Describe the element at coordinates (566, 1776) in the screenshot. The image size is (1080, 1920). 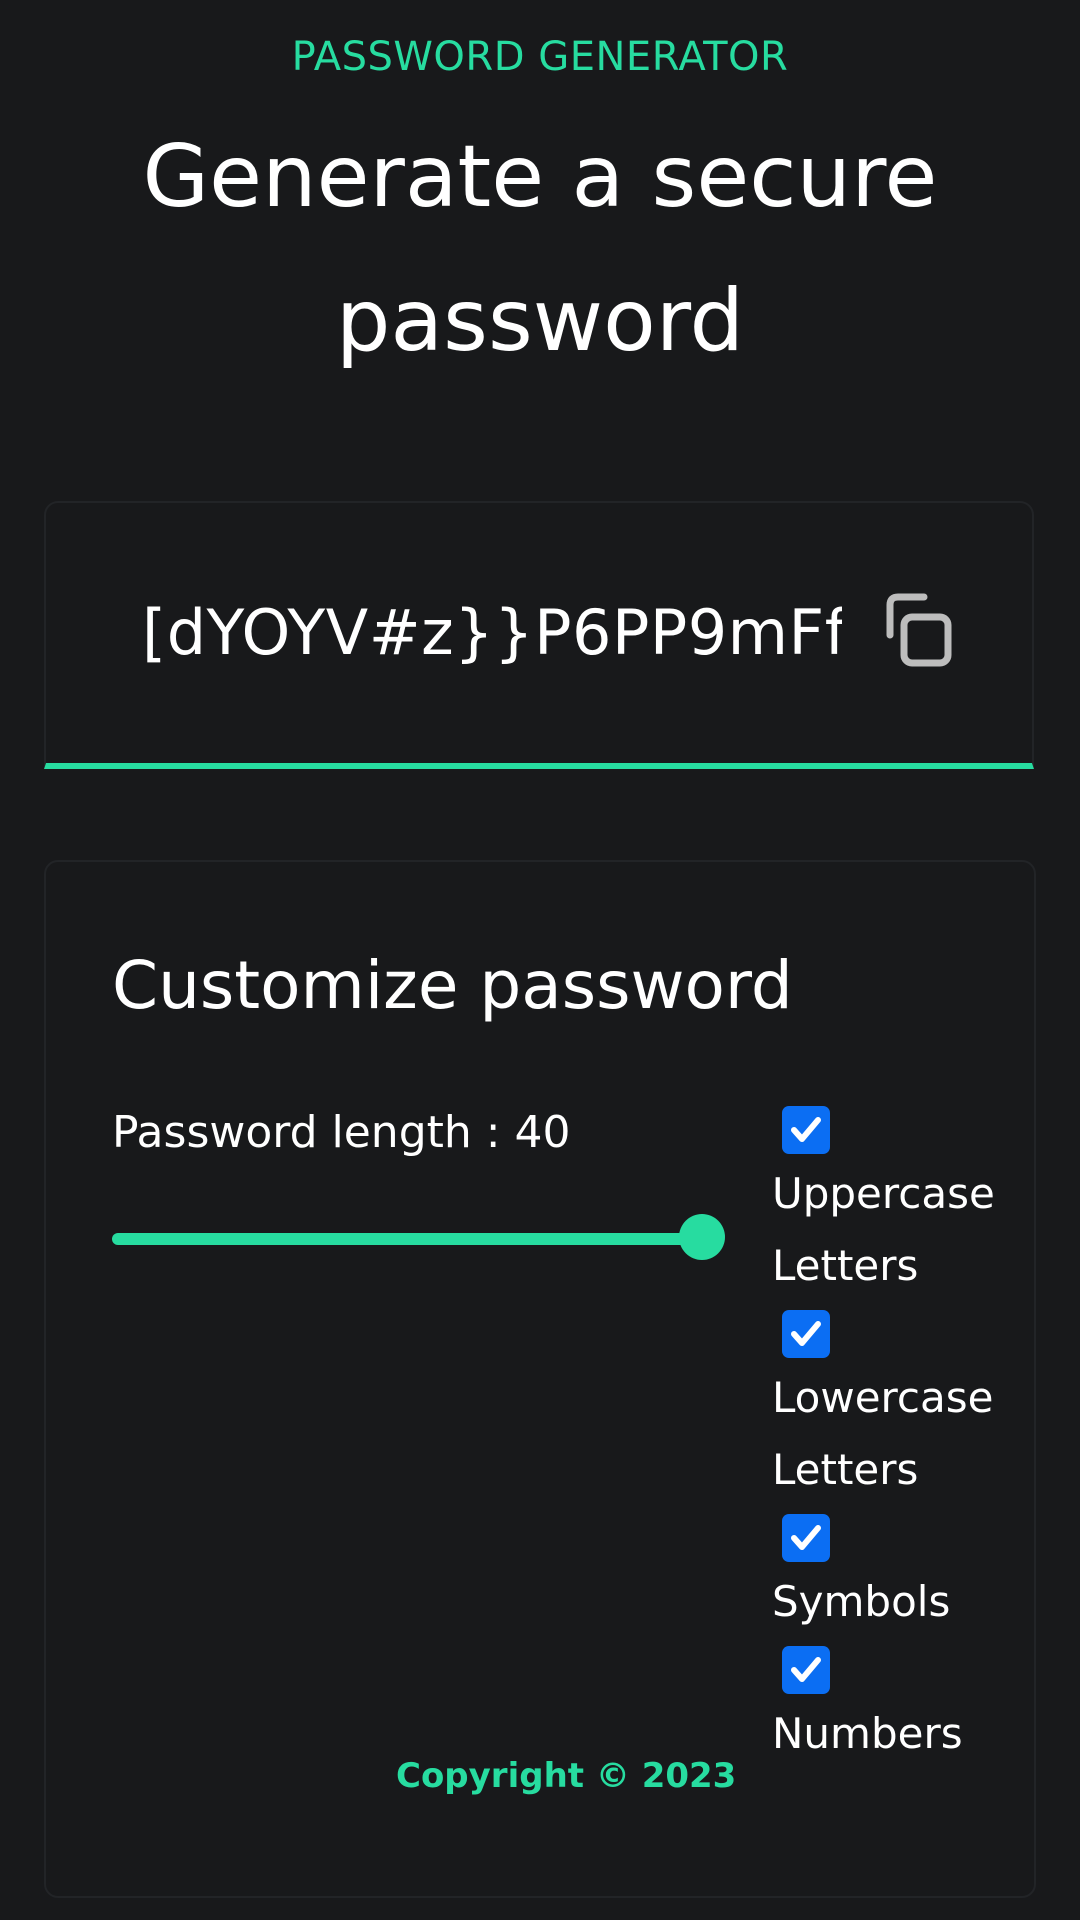
I see `copyright-text: Copyright © 2023` at that location.